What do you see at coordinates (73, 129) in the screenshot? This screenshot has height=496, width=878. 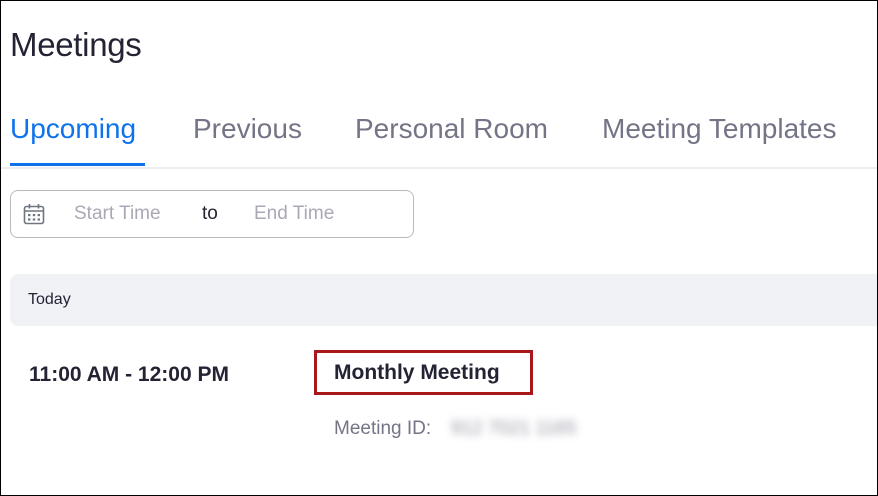 I see `tab-upcoming: Upcoming` at bounding box center [73, 129].